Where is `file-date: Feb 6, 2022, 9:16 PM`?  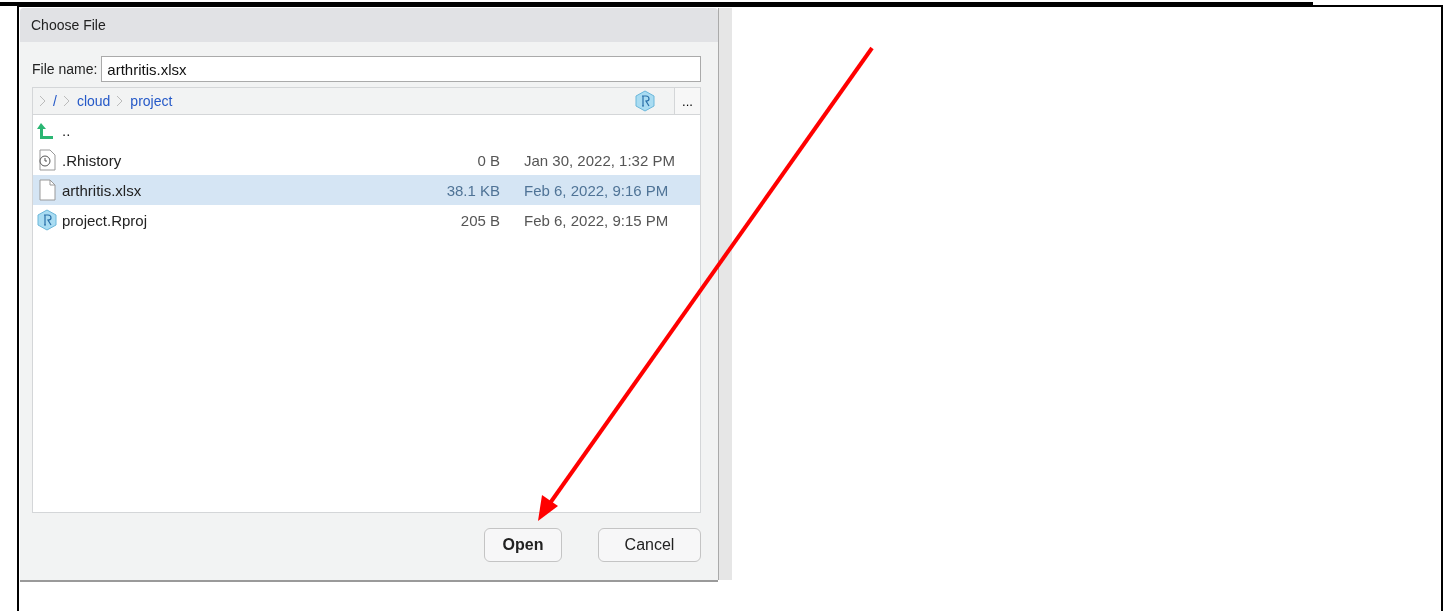
file-date: Feb 6, 2022, 9:16 PM is located at coordinates (596, 190).